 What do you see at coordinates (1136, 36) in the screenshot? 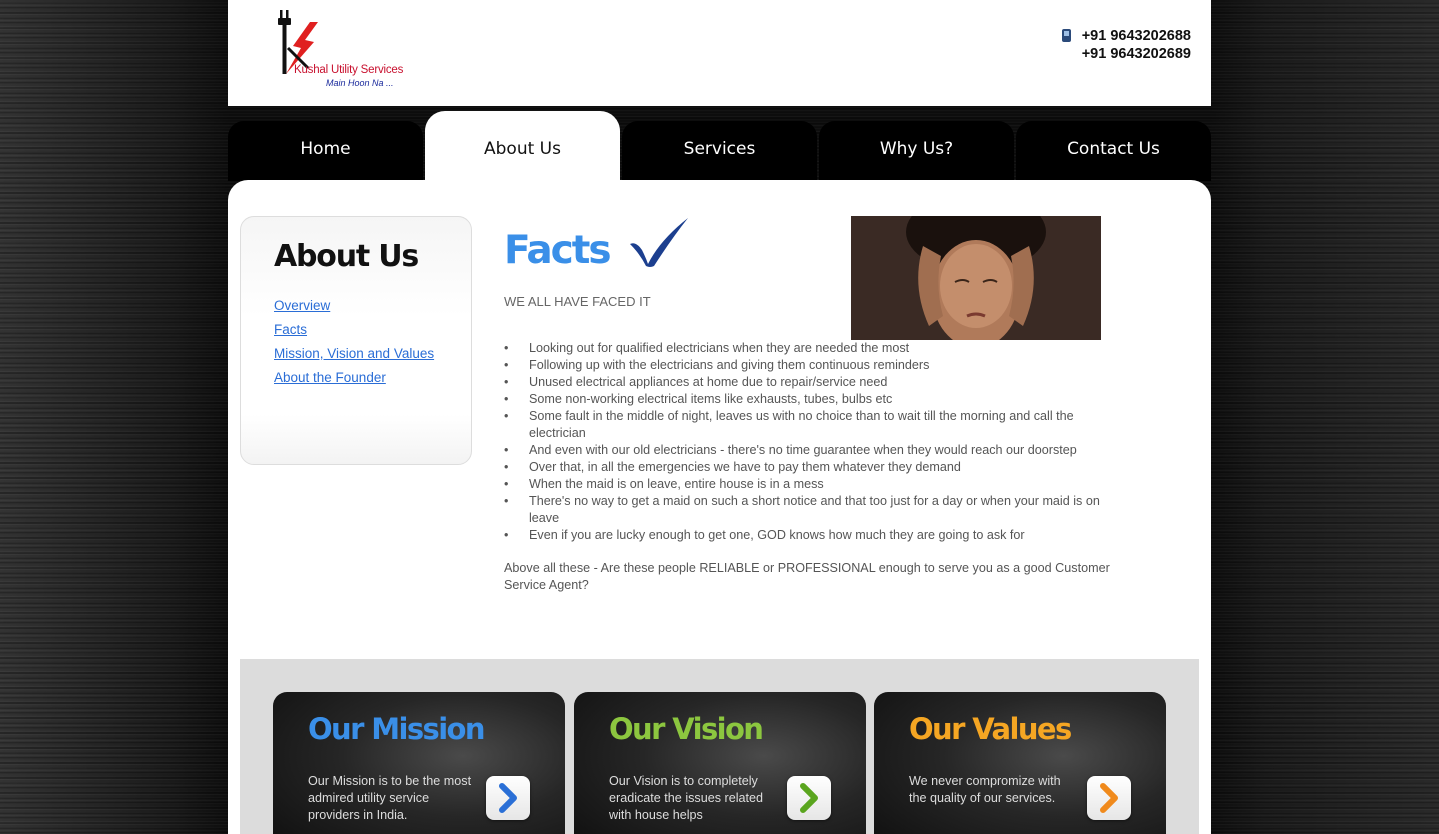
I see `phone-number: +91 9643202688` at bounding box center [1136, 36].